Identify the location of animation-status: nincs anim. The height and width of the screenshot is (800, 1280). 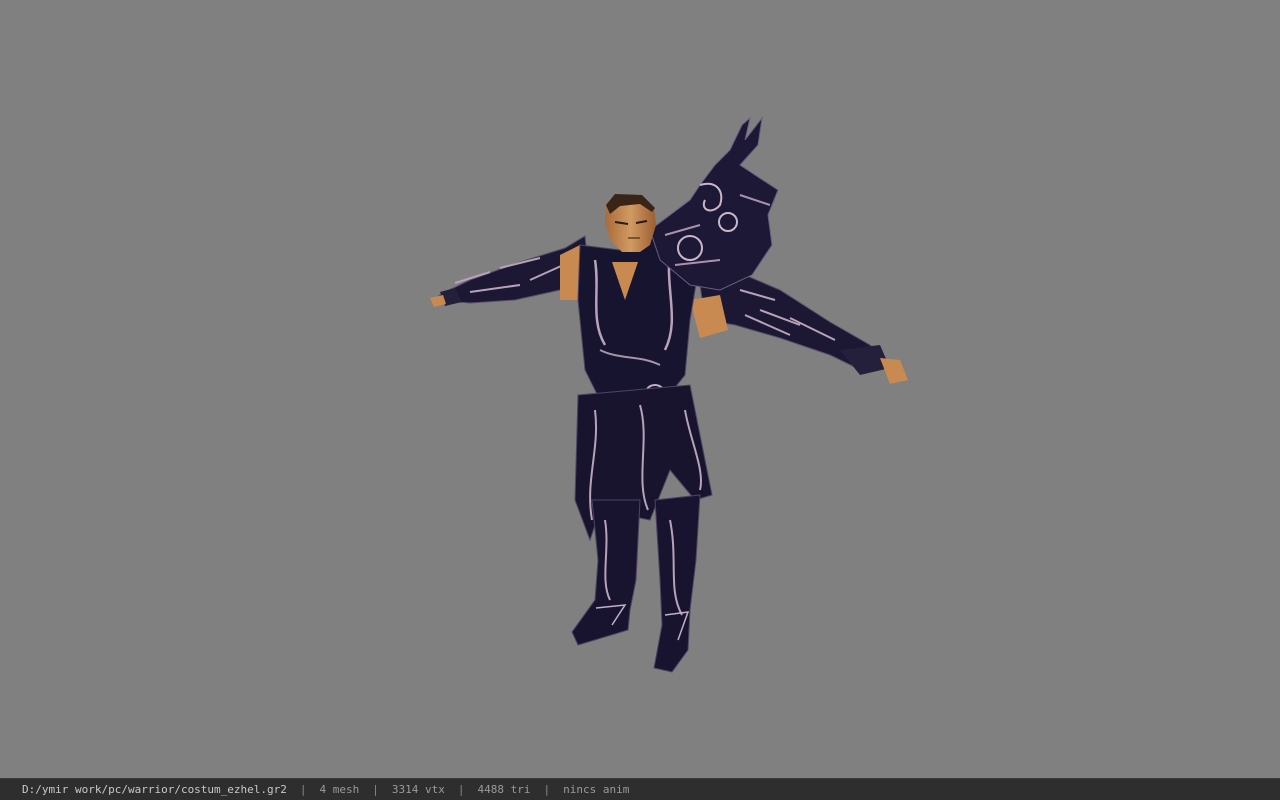
(596, 789).